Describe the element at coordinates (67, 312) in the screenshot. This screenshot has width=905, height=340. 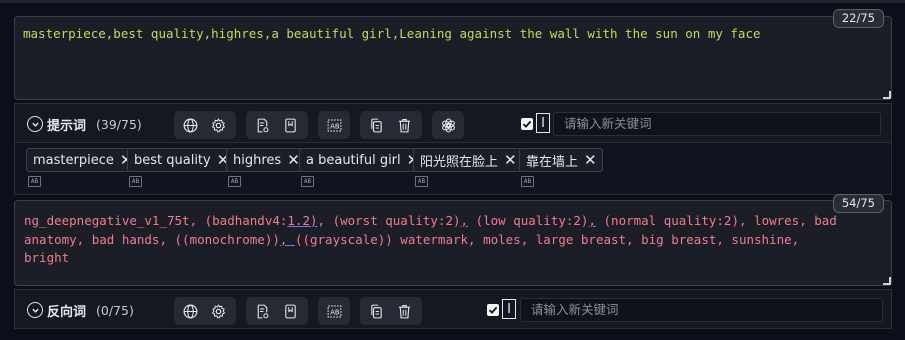
I see `negative-label: 反向词` at that location.